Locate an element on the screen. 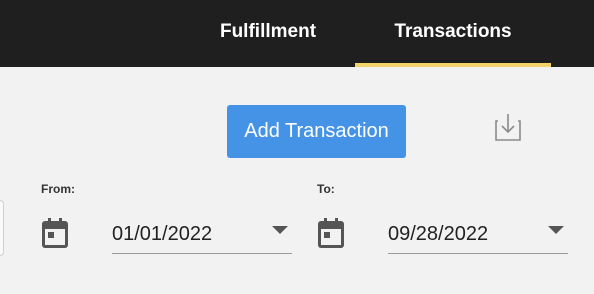 The image size is (594, 294). from-date-value: 01/01/2022 is located at coordinates (162, 234).